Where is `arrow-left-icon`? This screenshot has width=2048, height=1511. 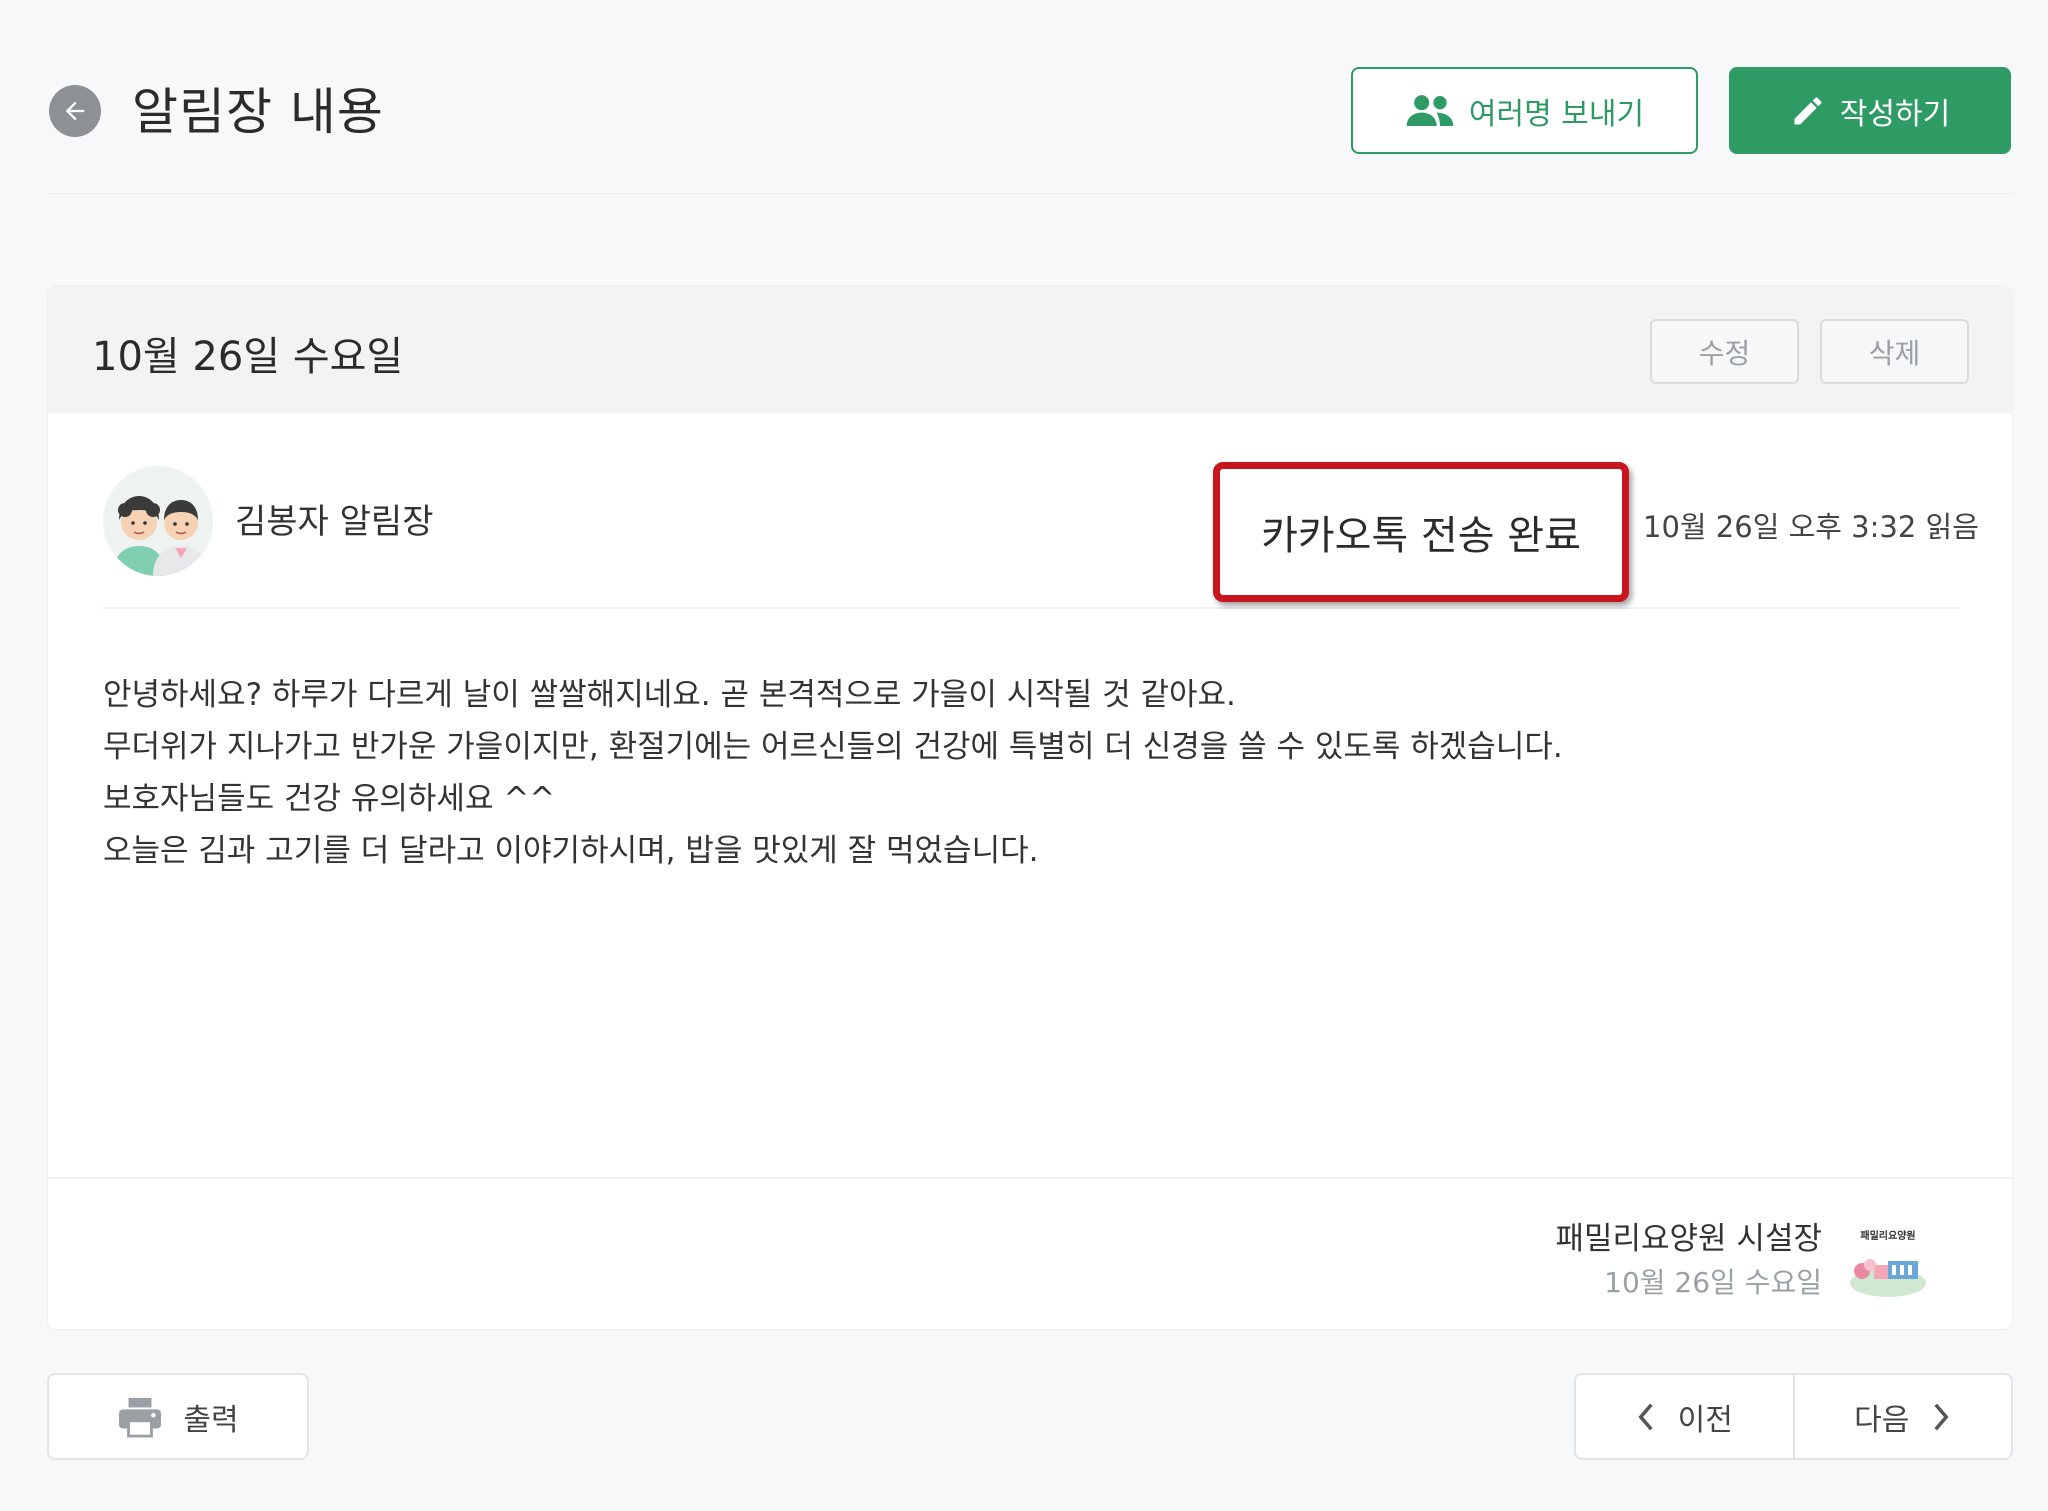 arrow-left-icon is located at coordinates (75, 111).